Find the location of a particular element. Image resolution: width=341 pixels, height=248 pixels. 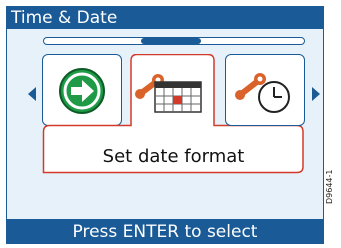

scroll-right-icon is located at coordinates (316, 94).